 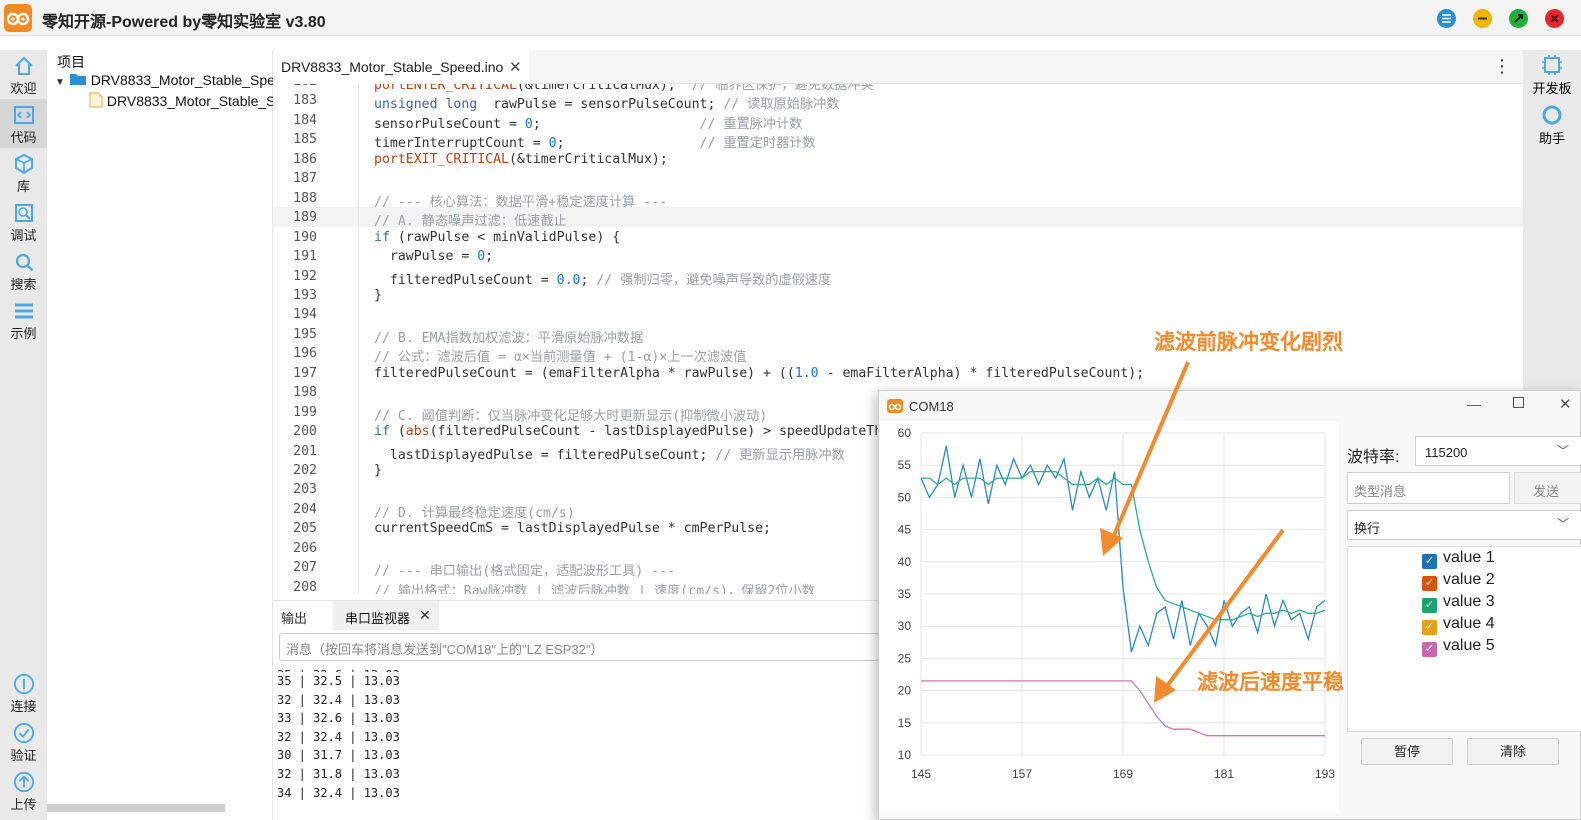 What do you see at coordinates (305, 237) in the screenshot?
I see `line-number: 190` at bounding box center [305, 237].